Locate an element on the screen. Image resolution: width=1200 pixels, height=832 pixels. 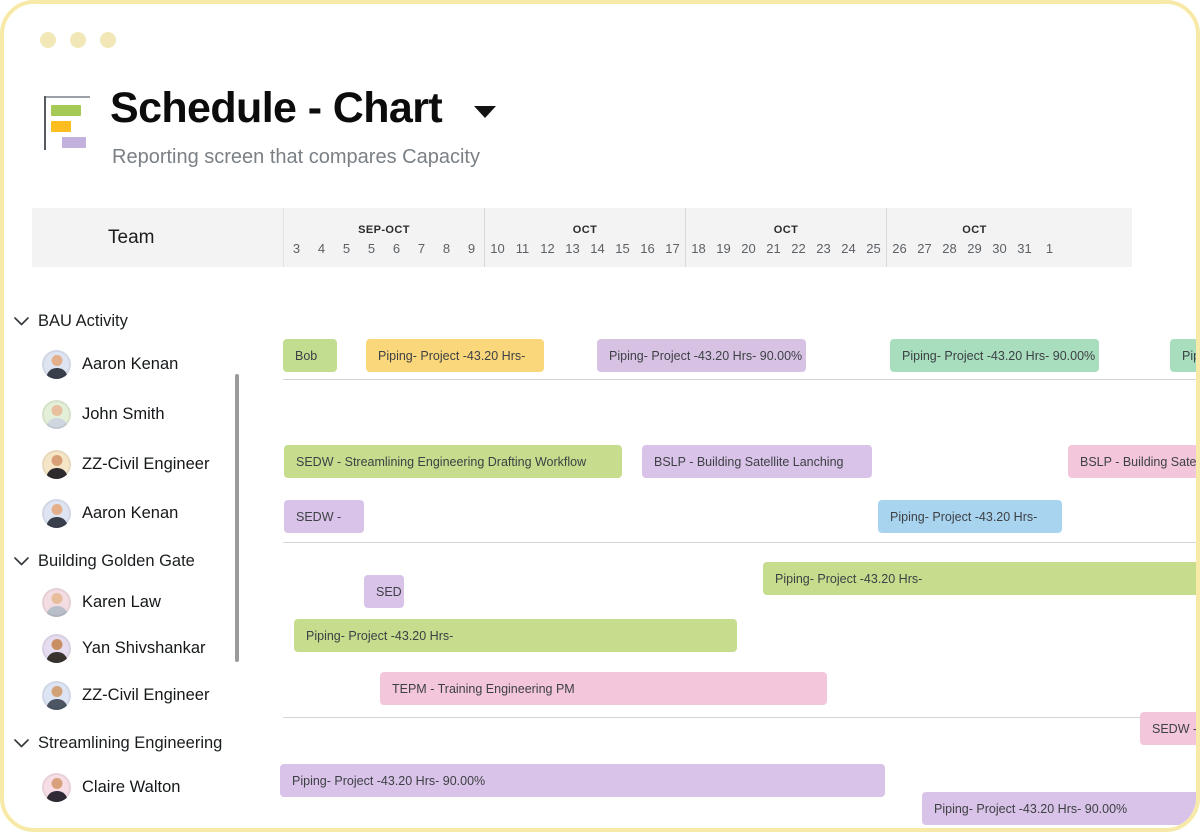
sidebar-member-label: John Smith is located at coordinates (123, 413).